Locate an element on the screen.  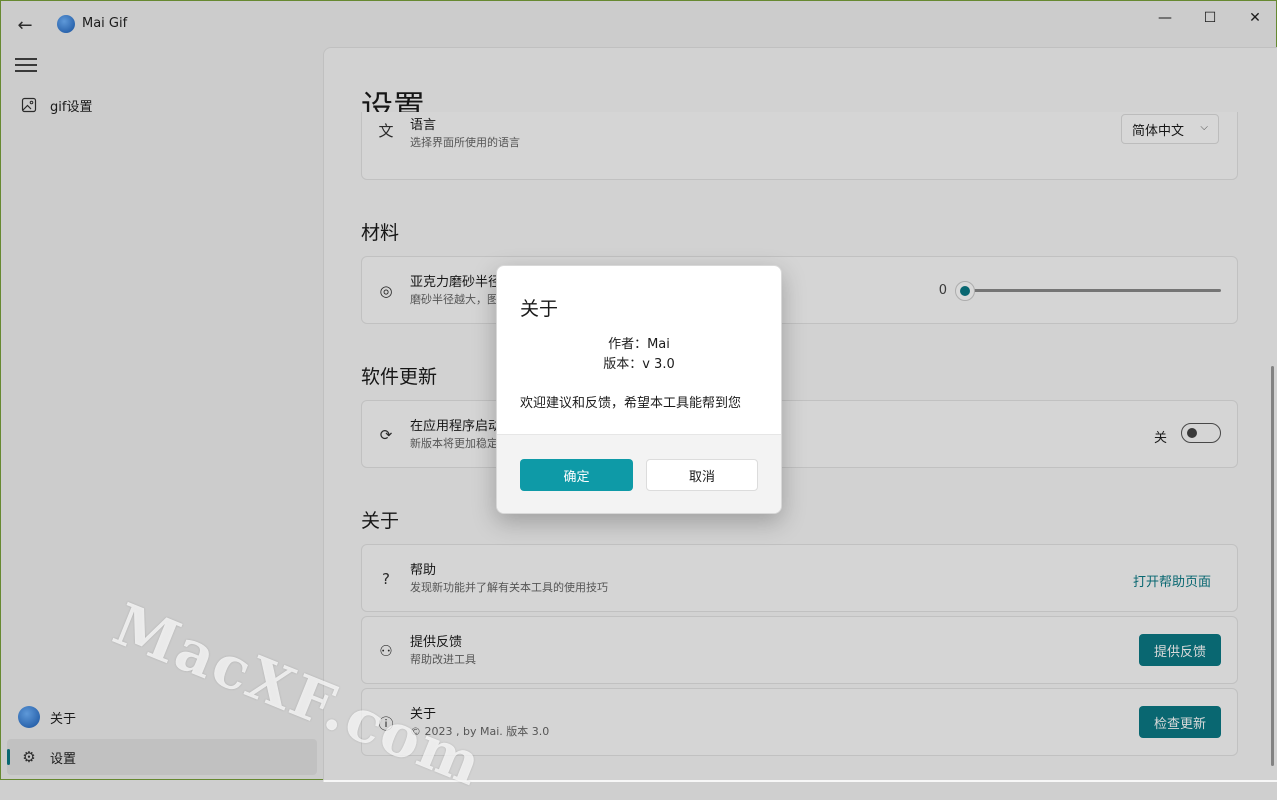
dialog-title: 关于 is located at coordinates (539, 309).